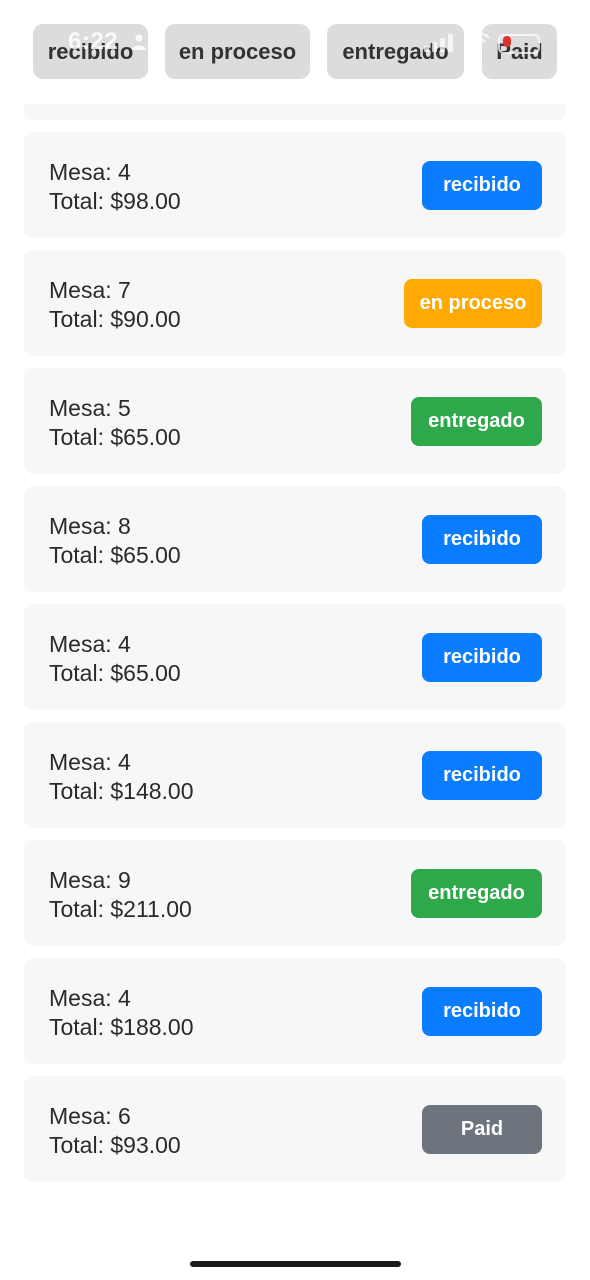 The height and width of the screenshot is (1280, 590). What do you see at coordinates (120, 895) in the screenshot?
I see `order-info: Mesa: 9 Total: $211.00` at bounding box center [120, 895].